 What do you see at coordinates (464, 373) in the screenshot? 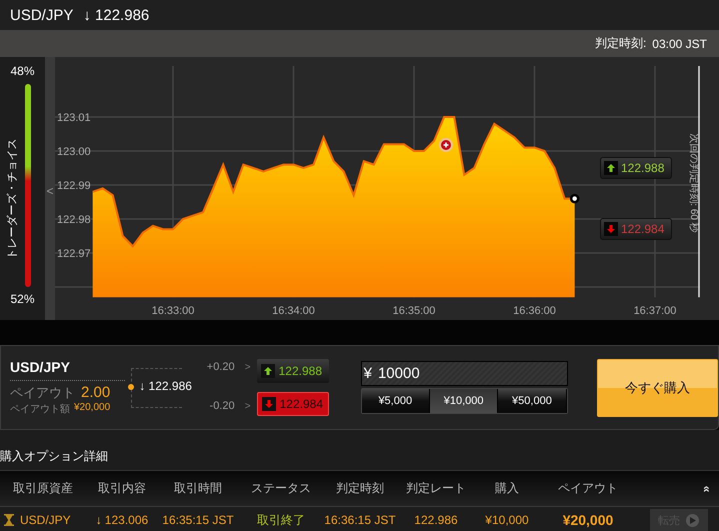
I see `amount-field: ¥ 10000` at bounding box center [464, 373].